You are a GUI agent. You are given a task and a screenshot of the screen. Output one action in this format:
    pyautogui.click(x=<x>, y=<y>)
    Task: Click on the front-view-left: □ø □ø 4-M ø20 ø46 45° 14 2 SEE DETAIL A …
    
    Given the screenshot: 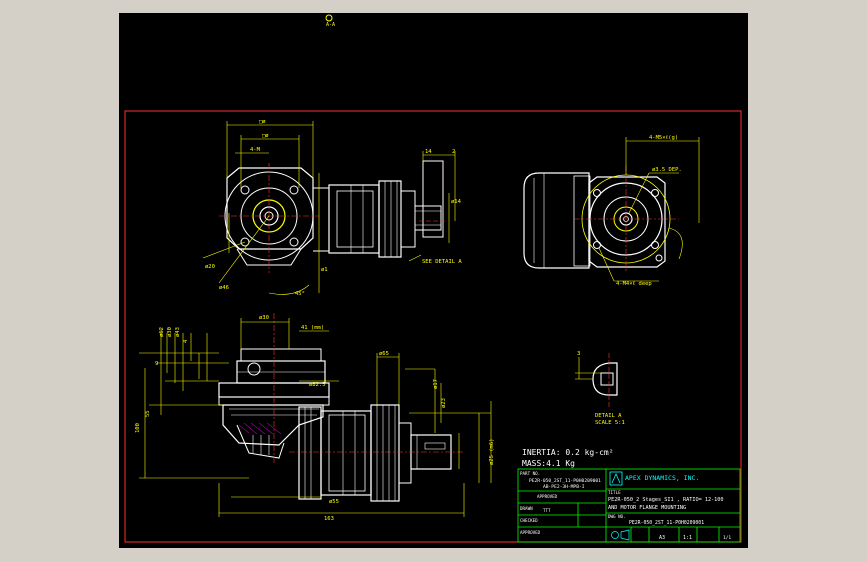 What is the action you would take?
    pyautogui.click(x=332, y=208)
    